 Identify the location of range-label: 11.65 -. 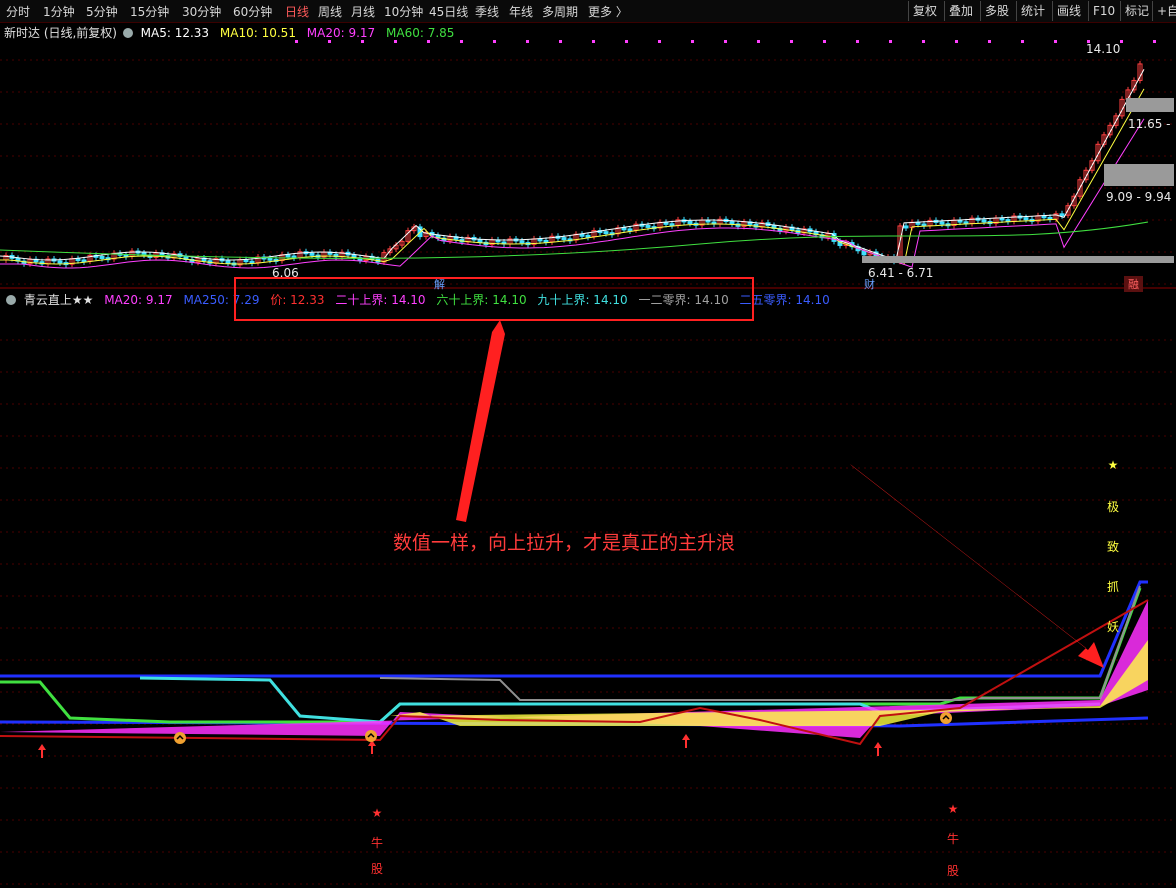
(1149, 124).